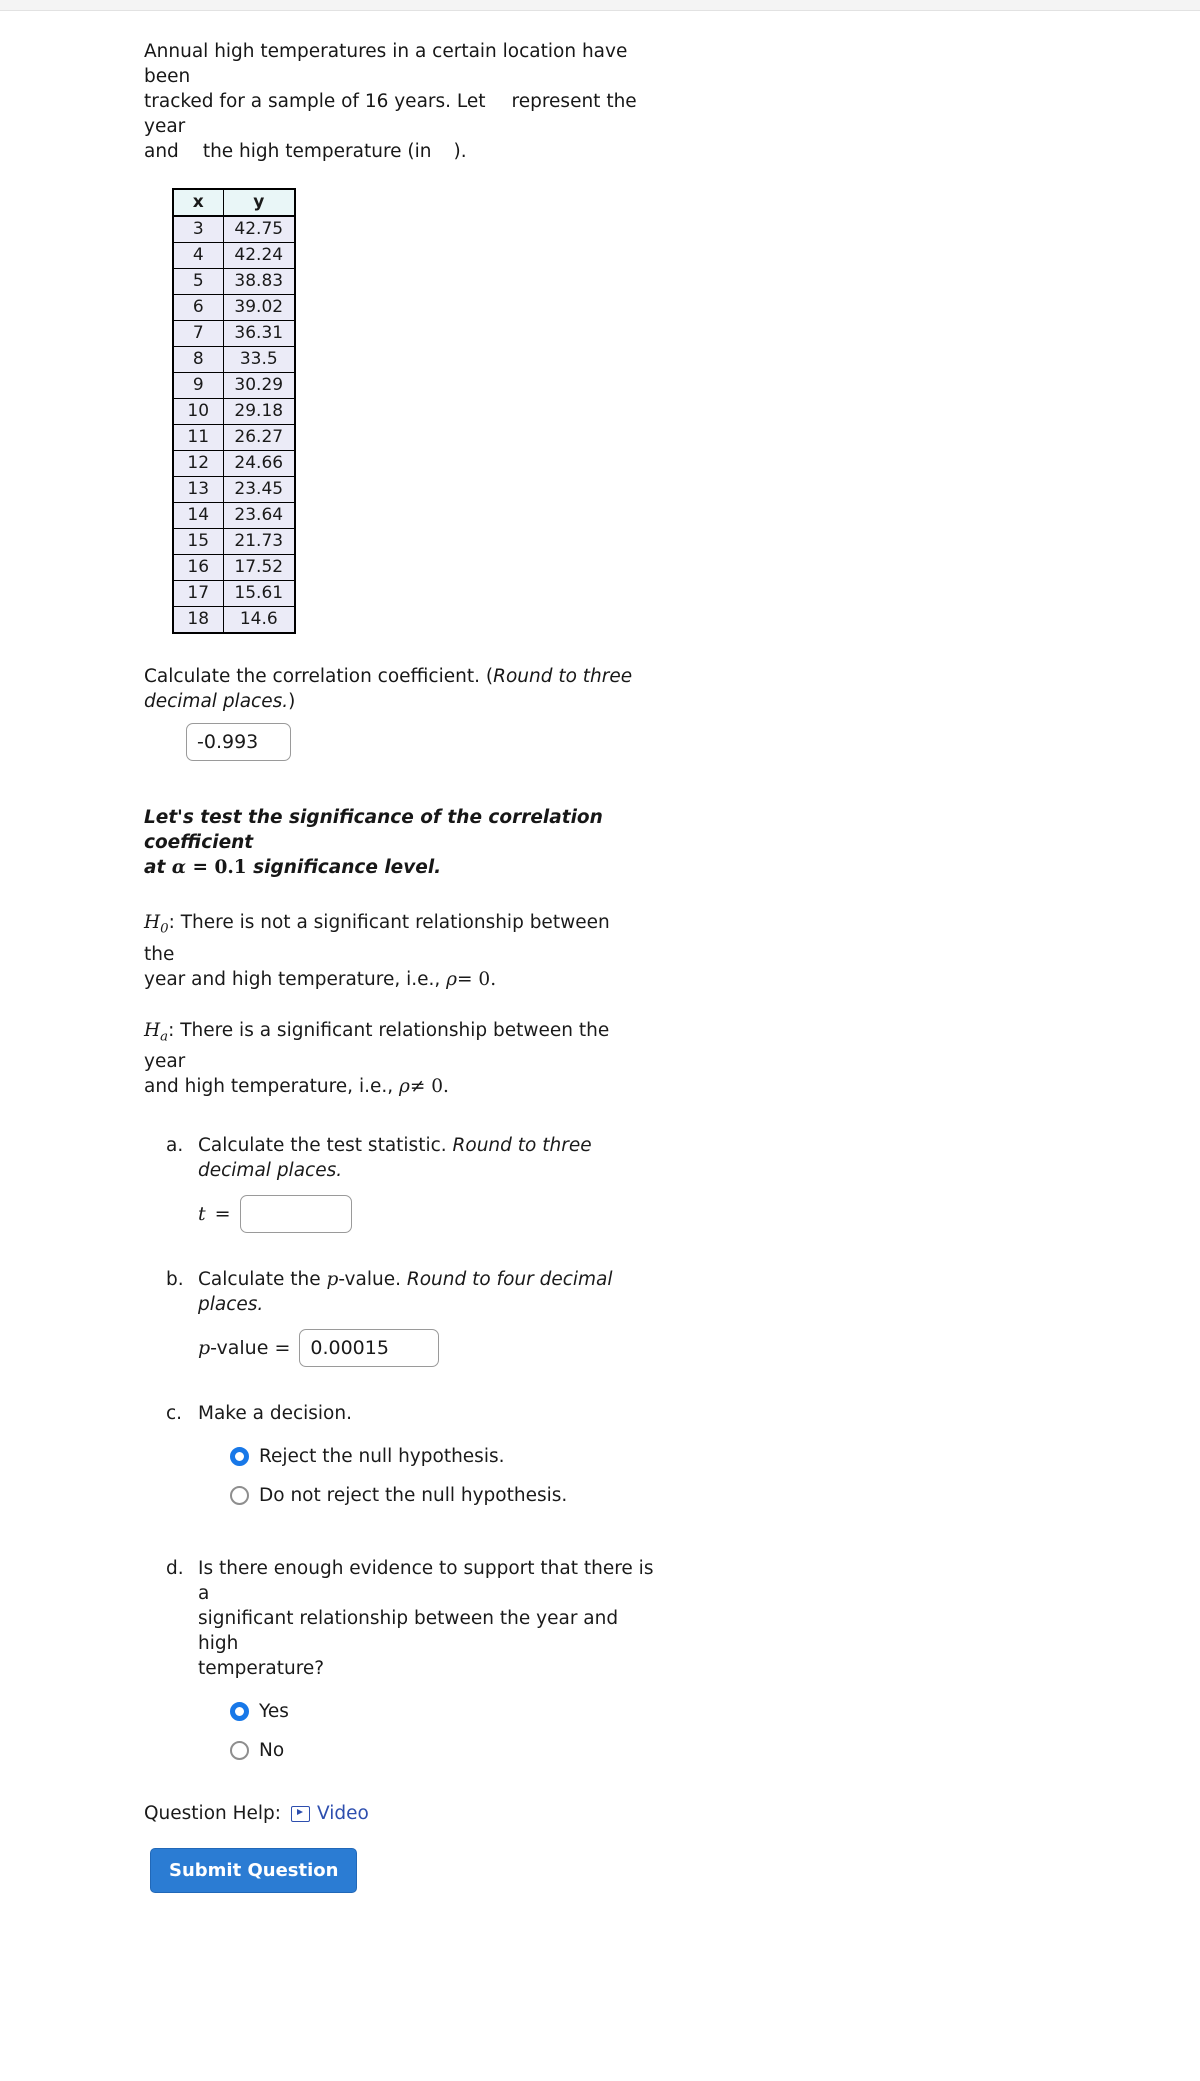  I want to click on decision-option-reject: Reject the null hypothesis., so click(398, 1456).